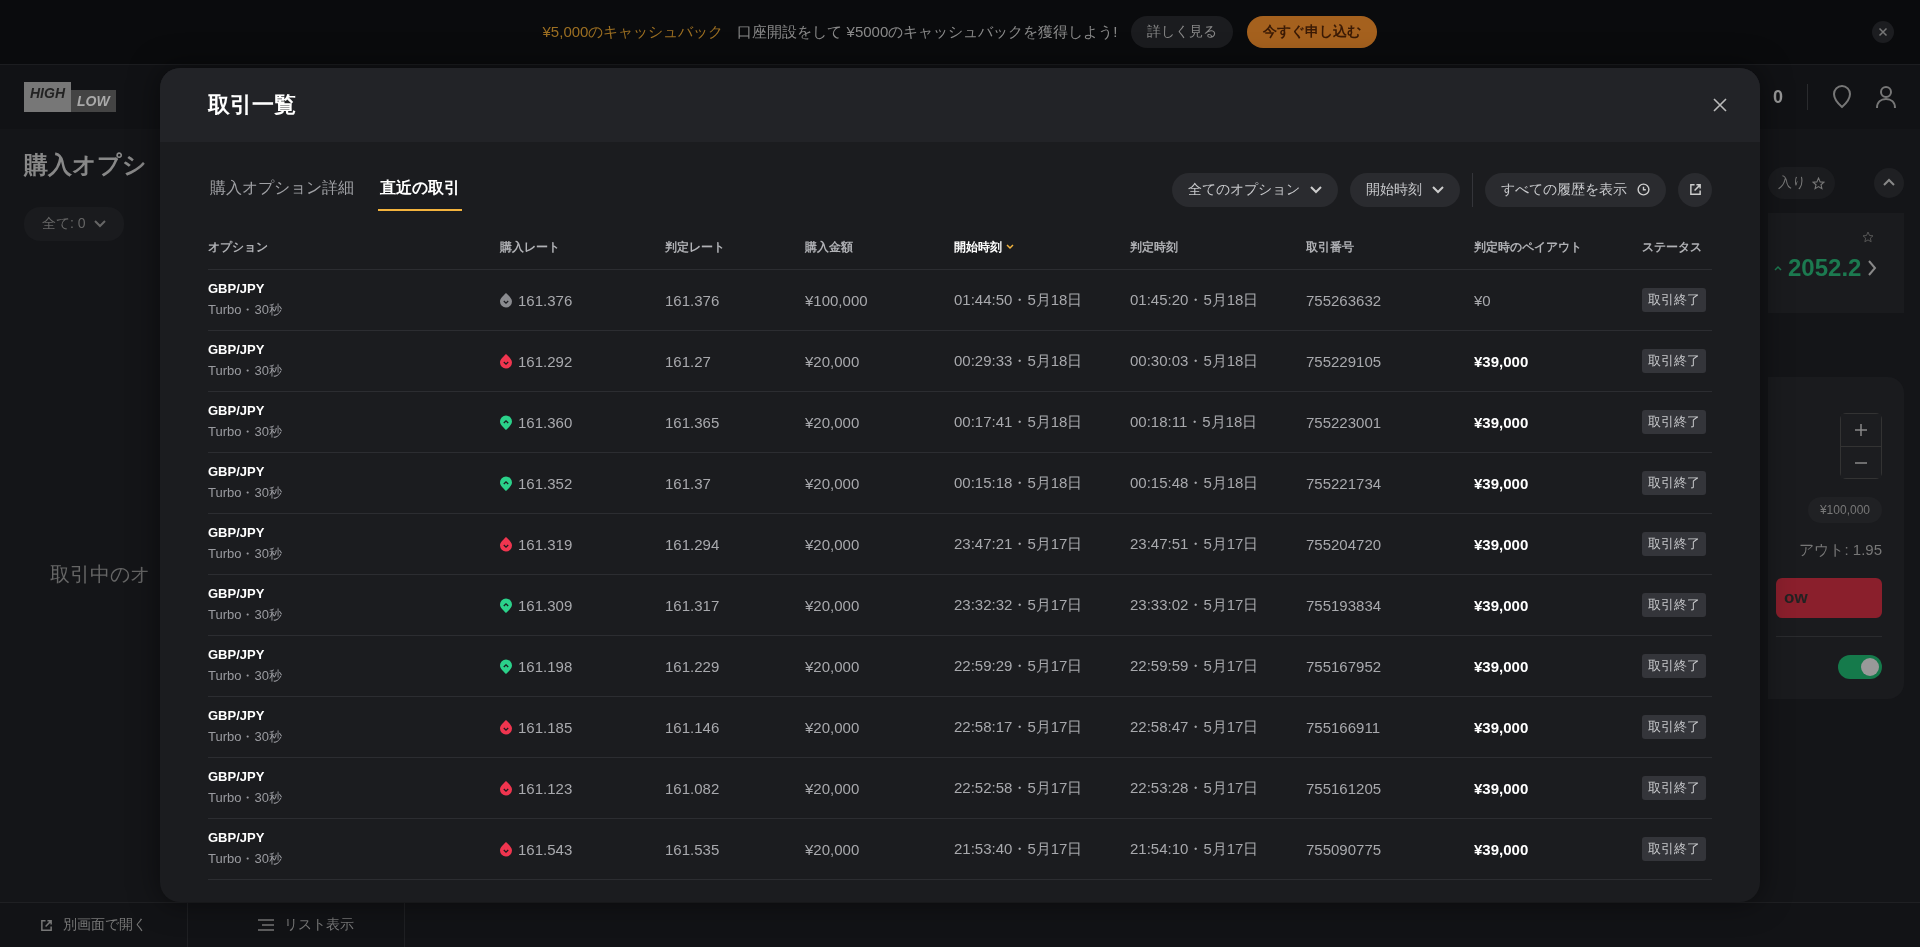  Describe the element at coordinates (1194, 605) in the screenshot. I see `end-time: 23:33:02・5月17日` at that location.